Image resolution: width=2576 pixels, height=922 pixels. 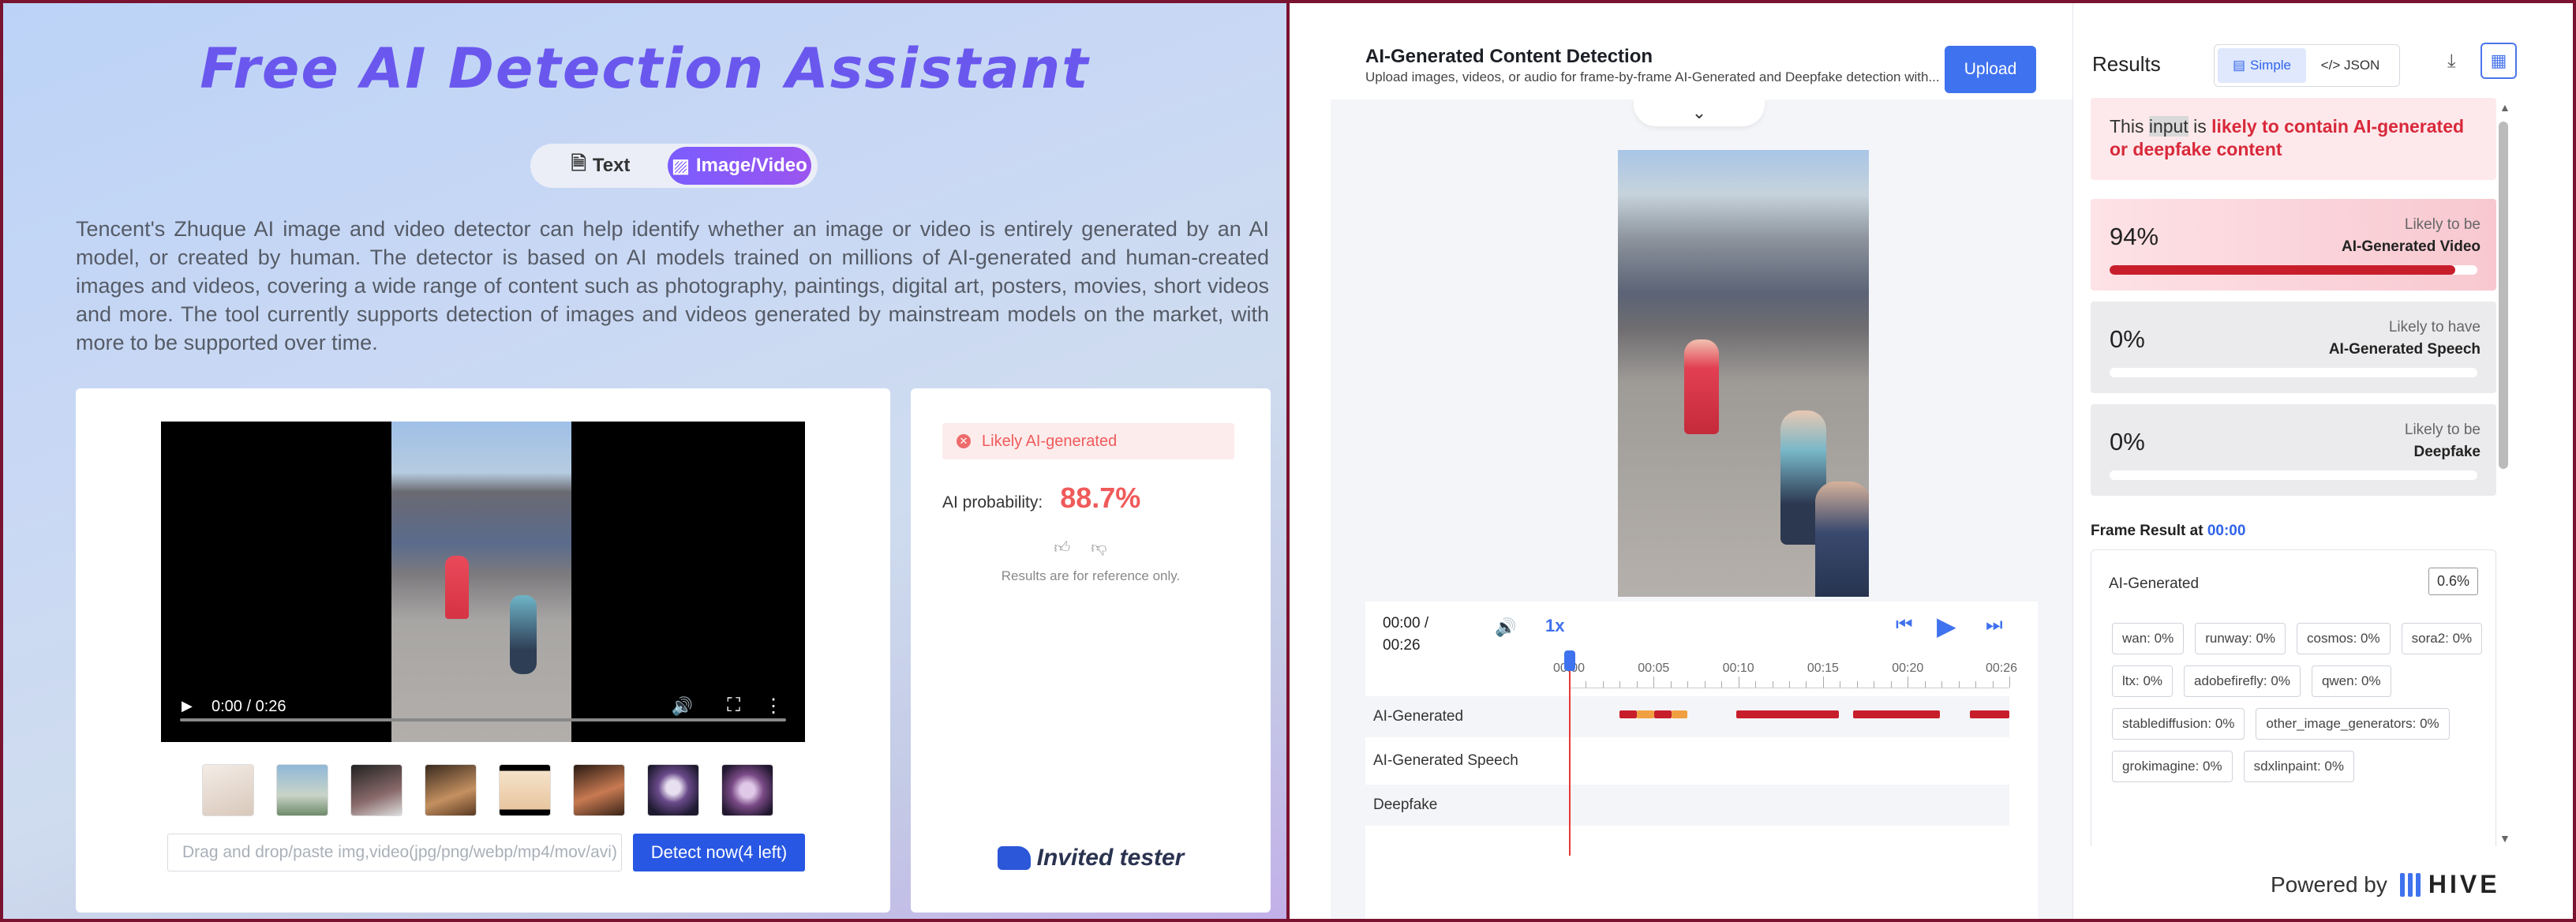 What do you see at coordinates (1109, 548) in the screenshot?
I see `thumbs-down-icon: 👎︎` at bounding box center [1109, 548].